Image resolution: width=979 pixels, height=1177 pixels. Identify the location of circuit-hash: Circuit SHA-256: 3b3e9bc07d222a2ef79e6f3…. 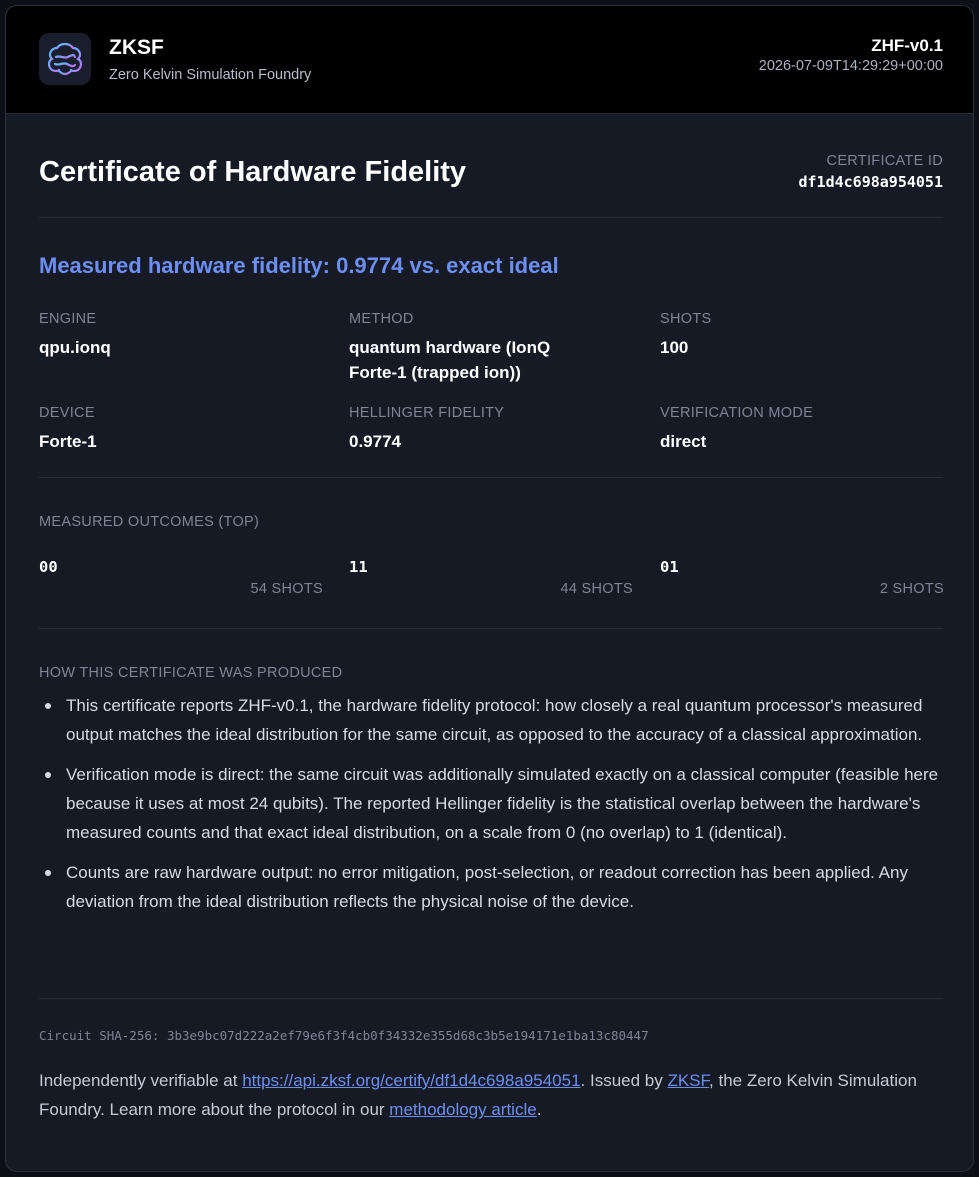
(344, 1035).